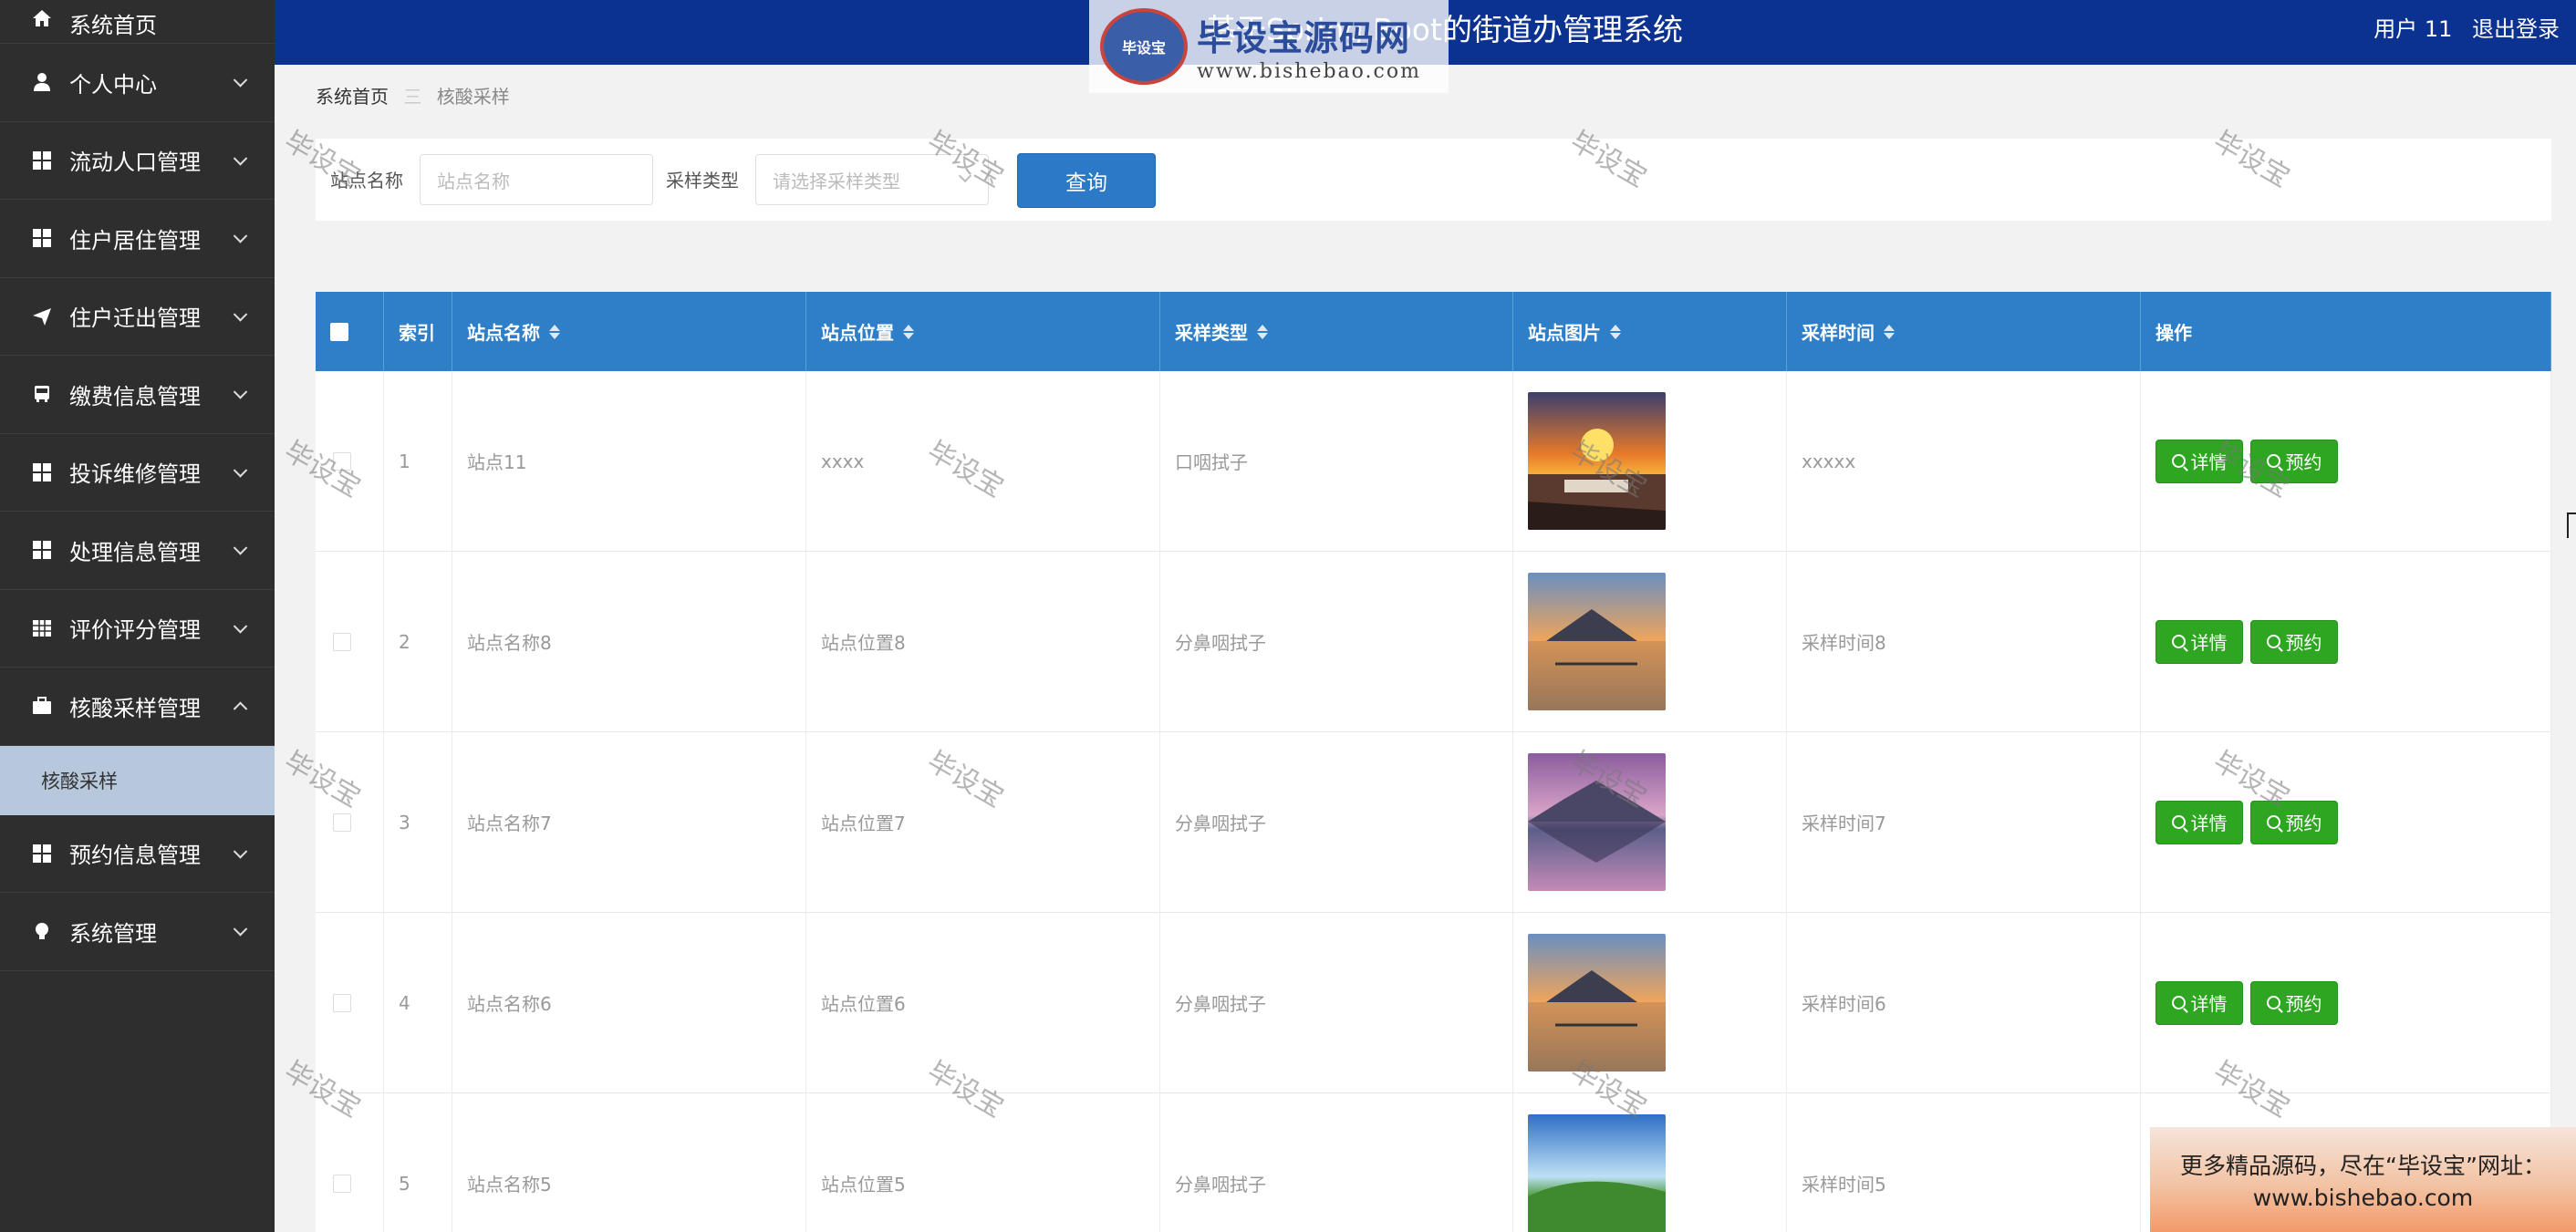 This screenshot has width=2576, height=1232. What do you see at coordinates (42, 931) in the screenshot?
I see `bulb-icon` at bounding box center [42, 931].